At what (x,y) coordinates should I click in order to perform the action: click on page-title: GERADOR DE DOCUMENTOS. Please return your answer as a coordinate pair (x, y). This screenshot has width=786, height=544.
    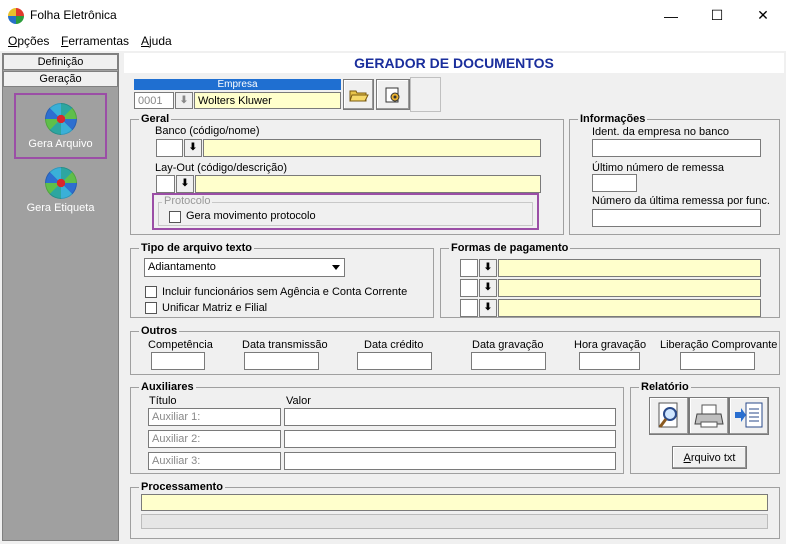
    Looking at the image, I should click on (454, 63).